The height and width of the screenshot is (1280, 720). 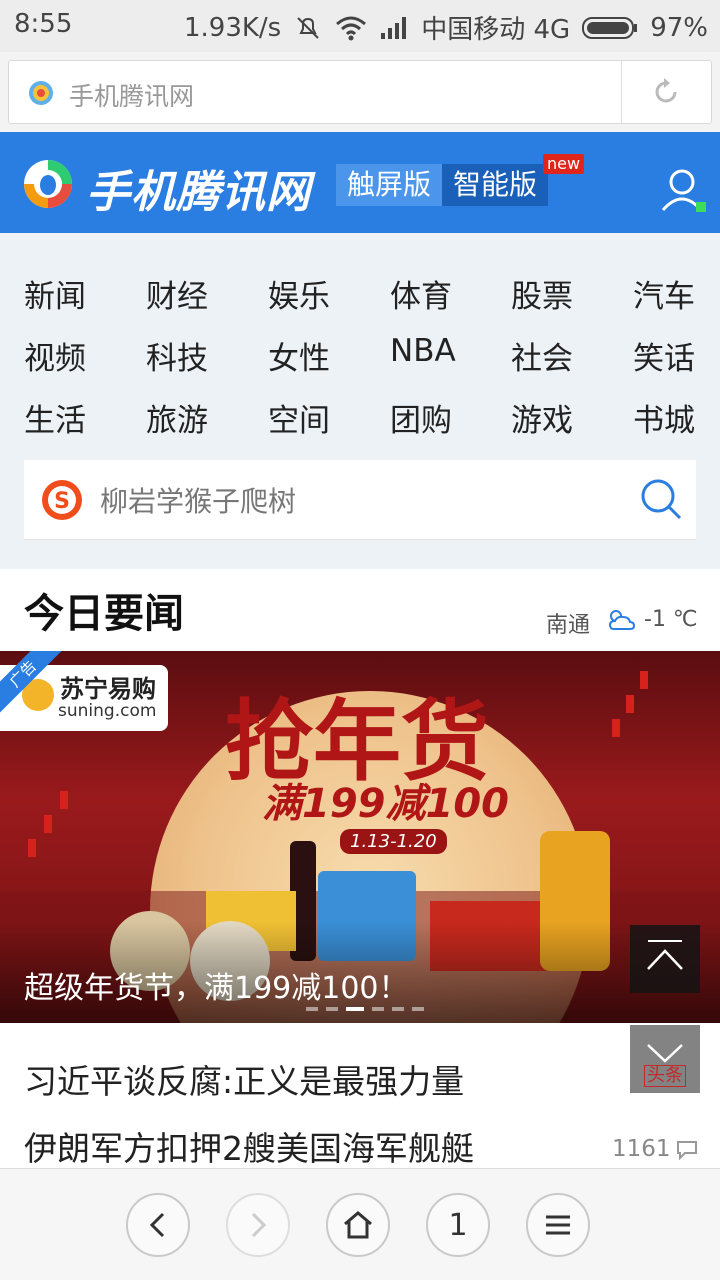 I want to click on comment-count: 1161, so click(x=641, y=1149).